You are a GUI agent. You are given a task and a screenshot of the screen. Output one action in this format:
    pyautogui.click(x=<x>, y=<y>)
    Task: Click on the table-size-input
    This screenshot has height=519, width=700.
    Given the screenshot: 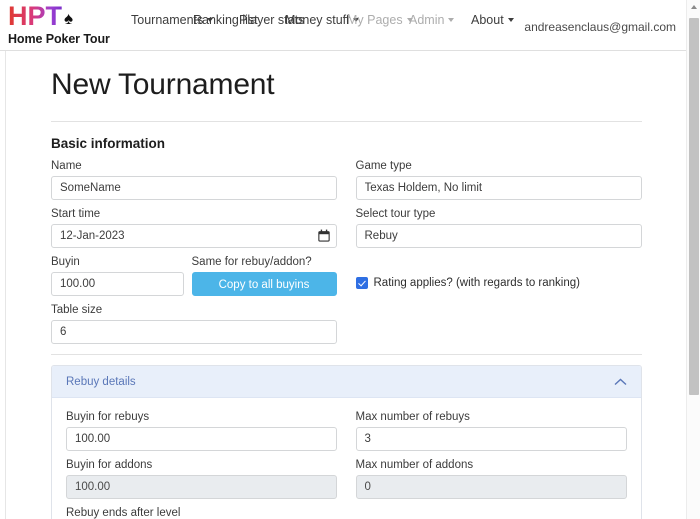 What is the action you would take?
    pyautogui.click(x=194, y=332)
    